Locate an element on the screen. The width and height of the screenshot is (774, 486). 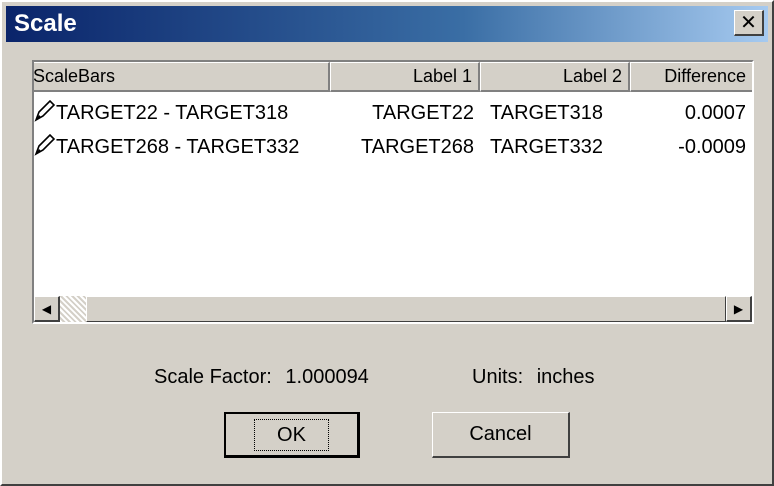
list-header: ScaleBars Label 1 Label 2 Difference is located at coordinates (393, 77).